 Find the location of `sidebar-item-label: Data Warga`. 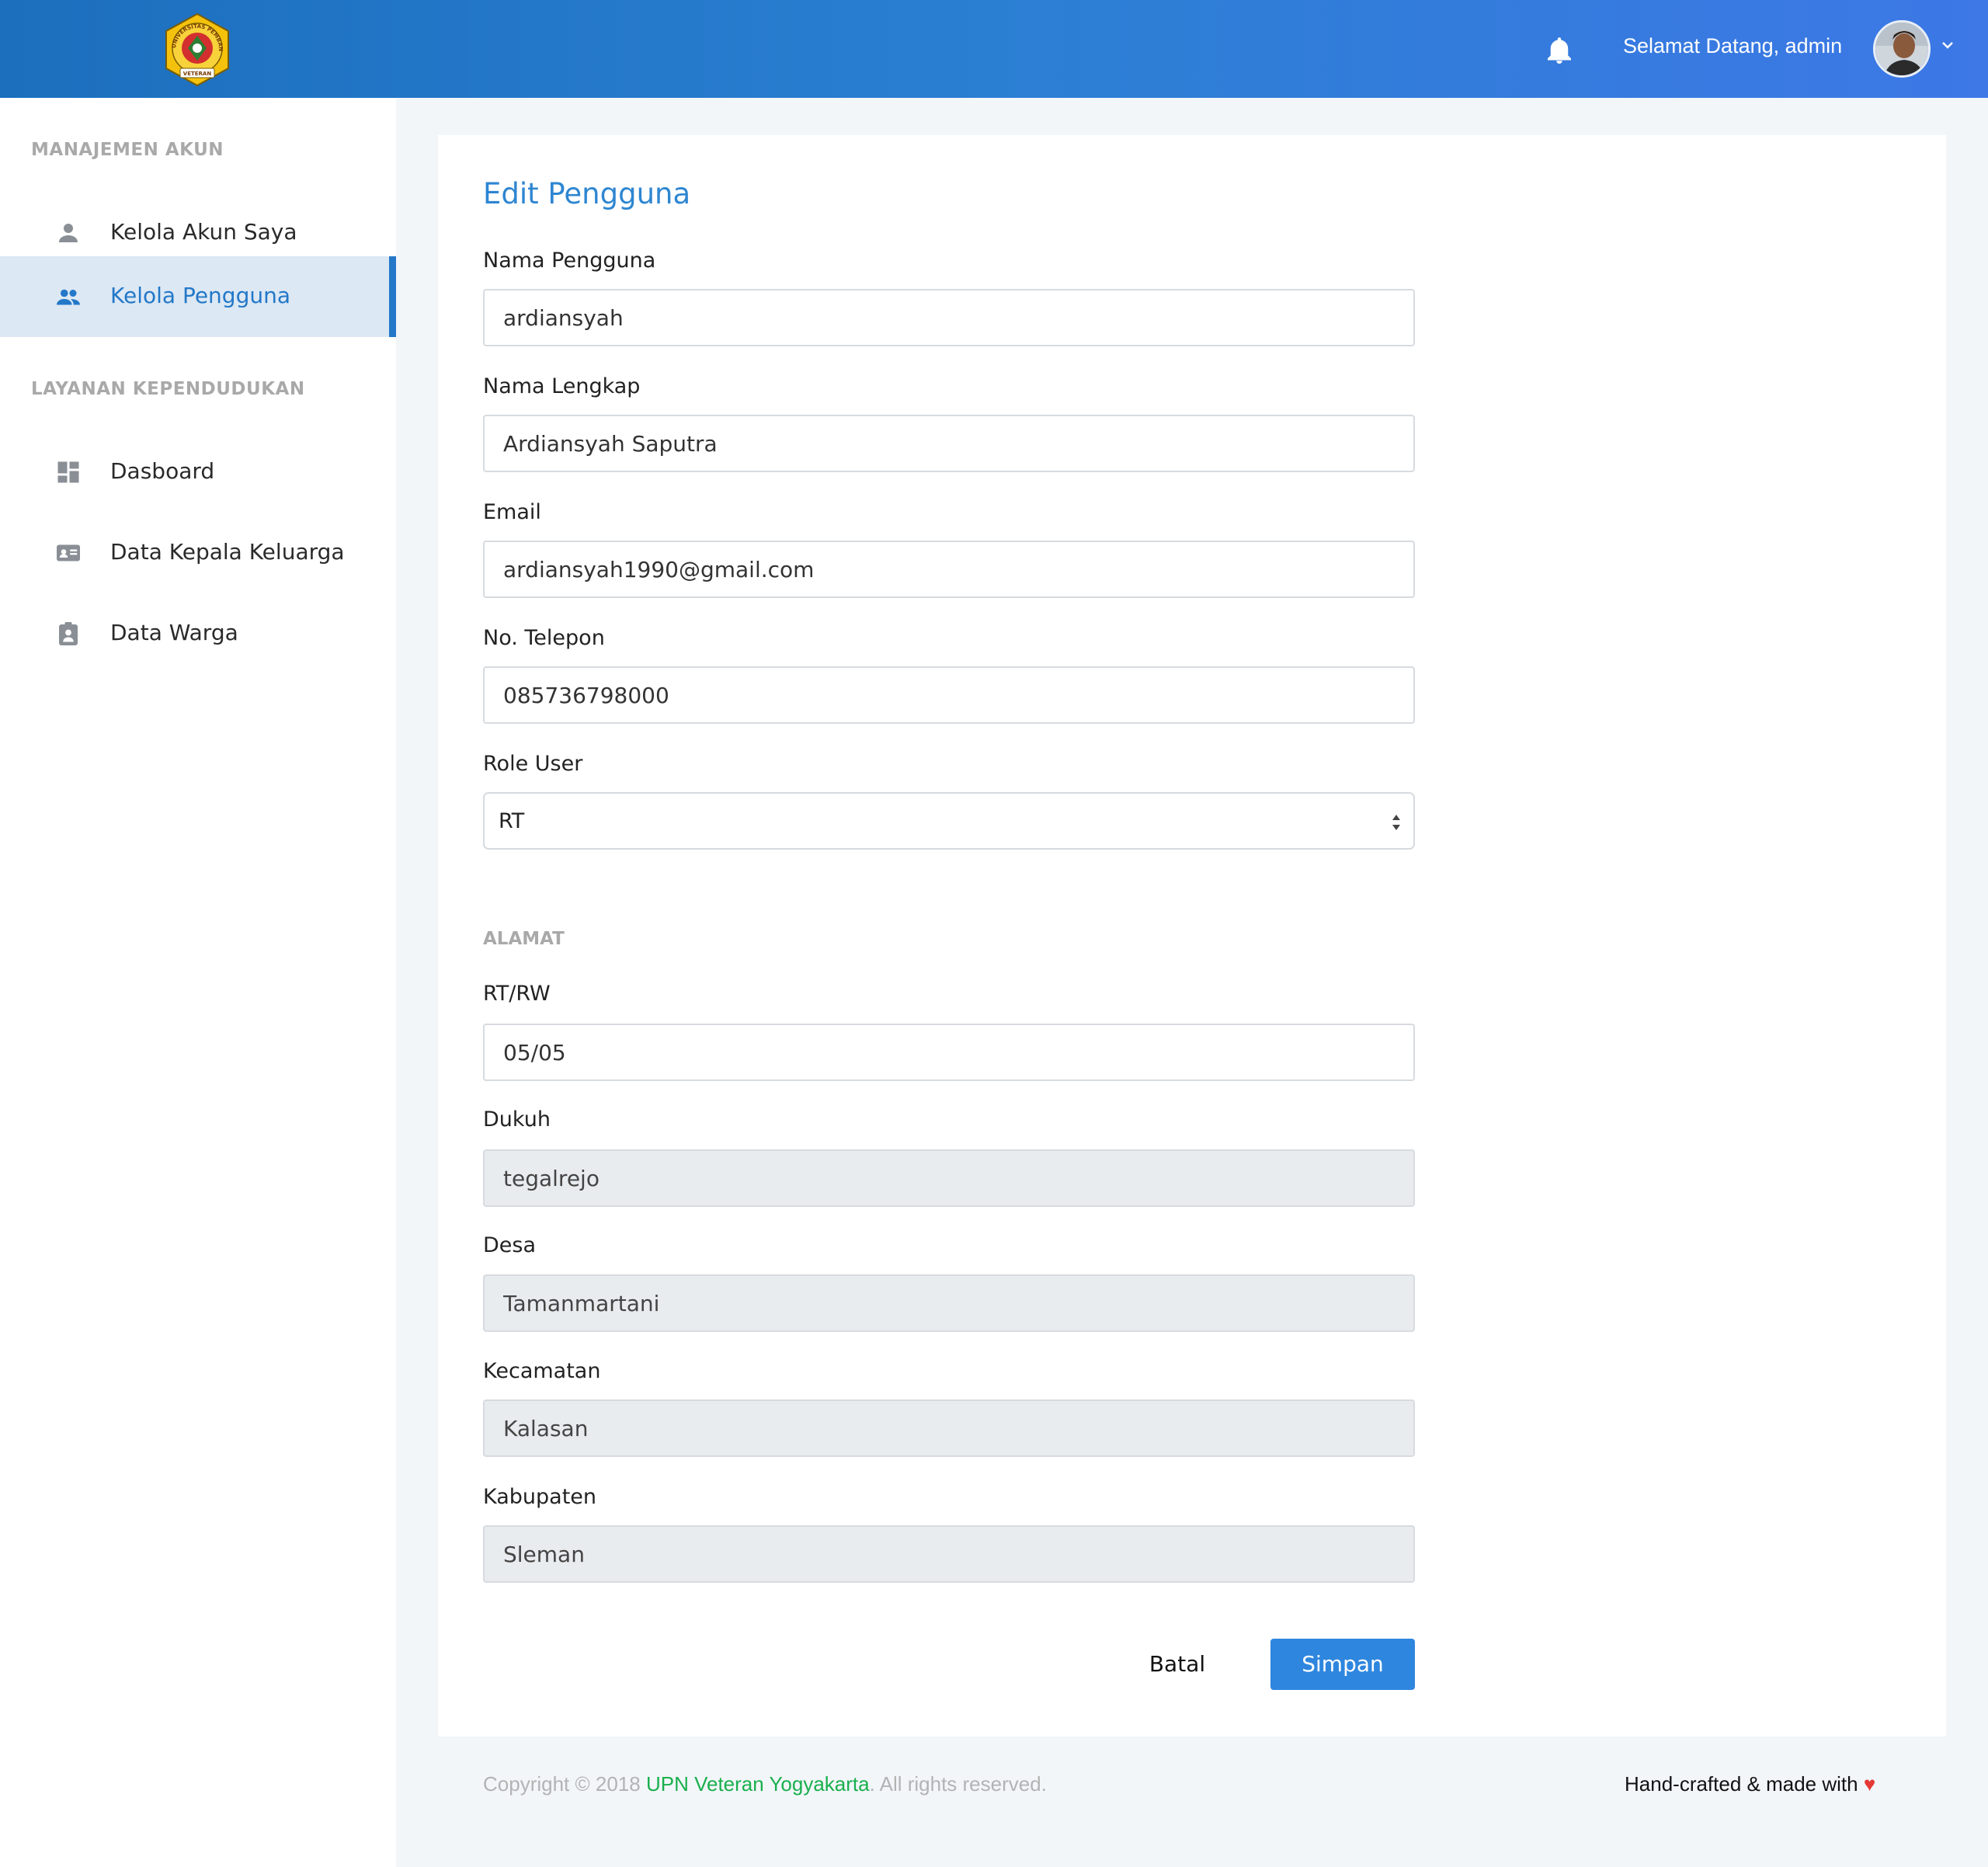

sidebar-item-label: Data Warga is located at coordinates (174, 632).